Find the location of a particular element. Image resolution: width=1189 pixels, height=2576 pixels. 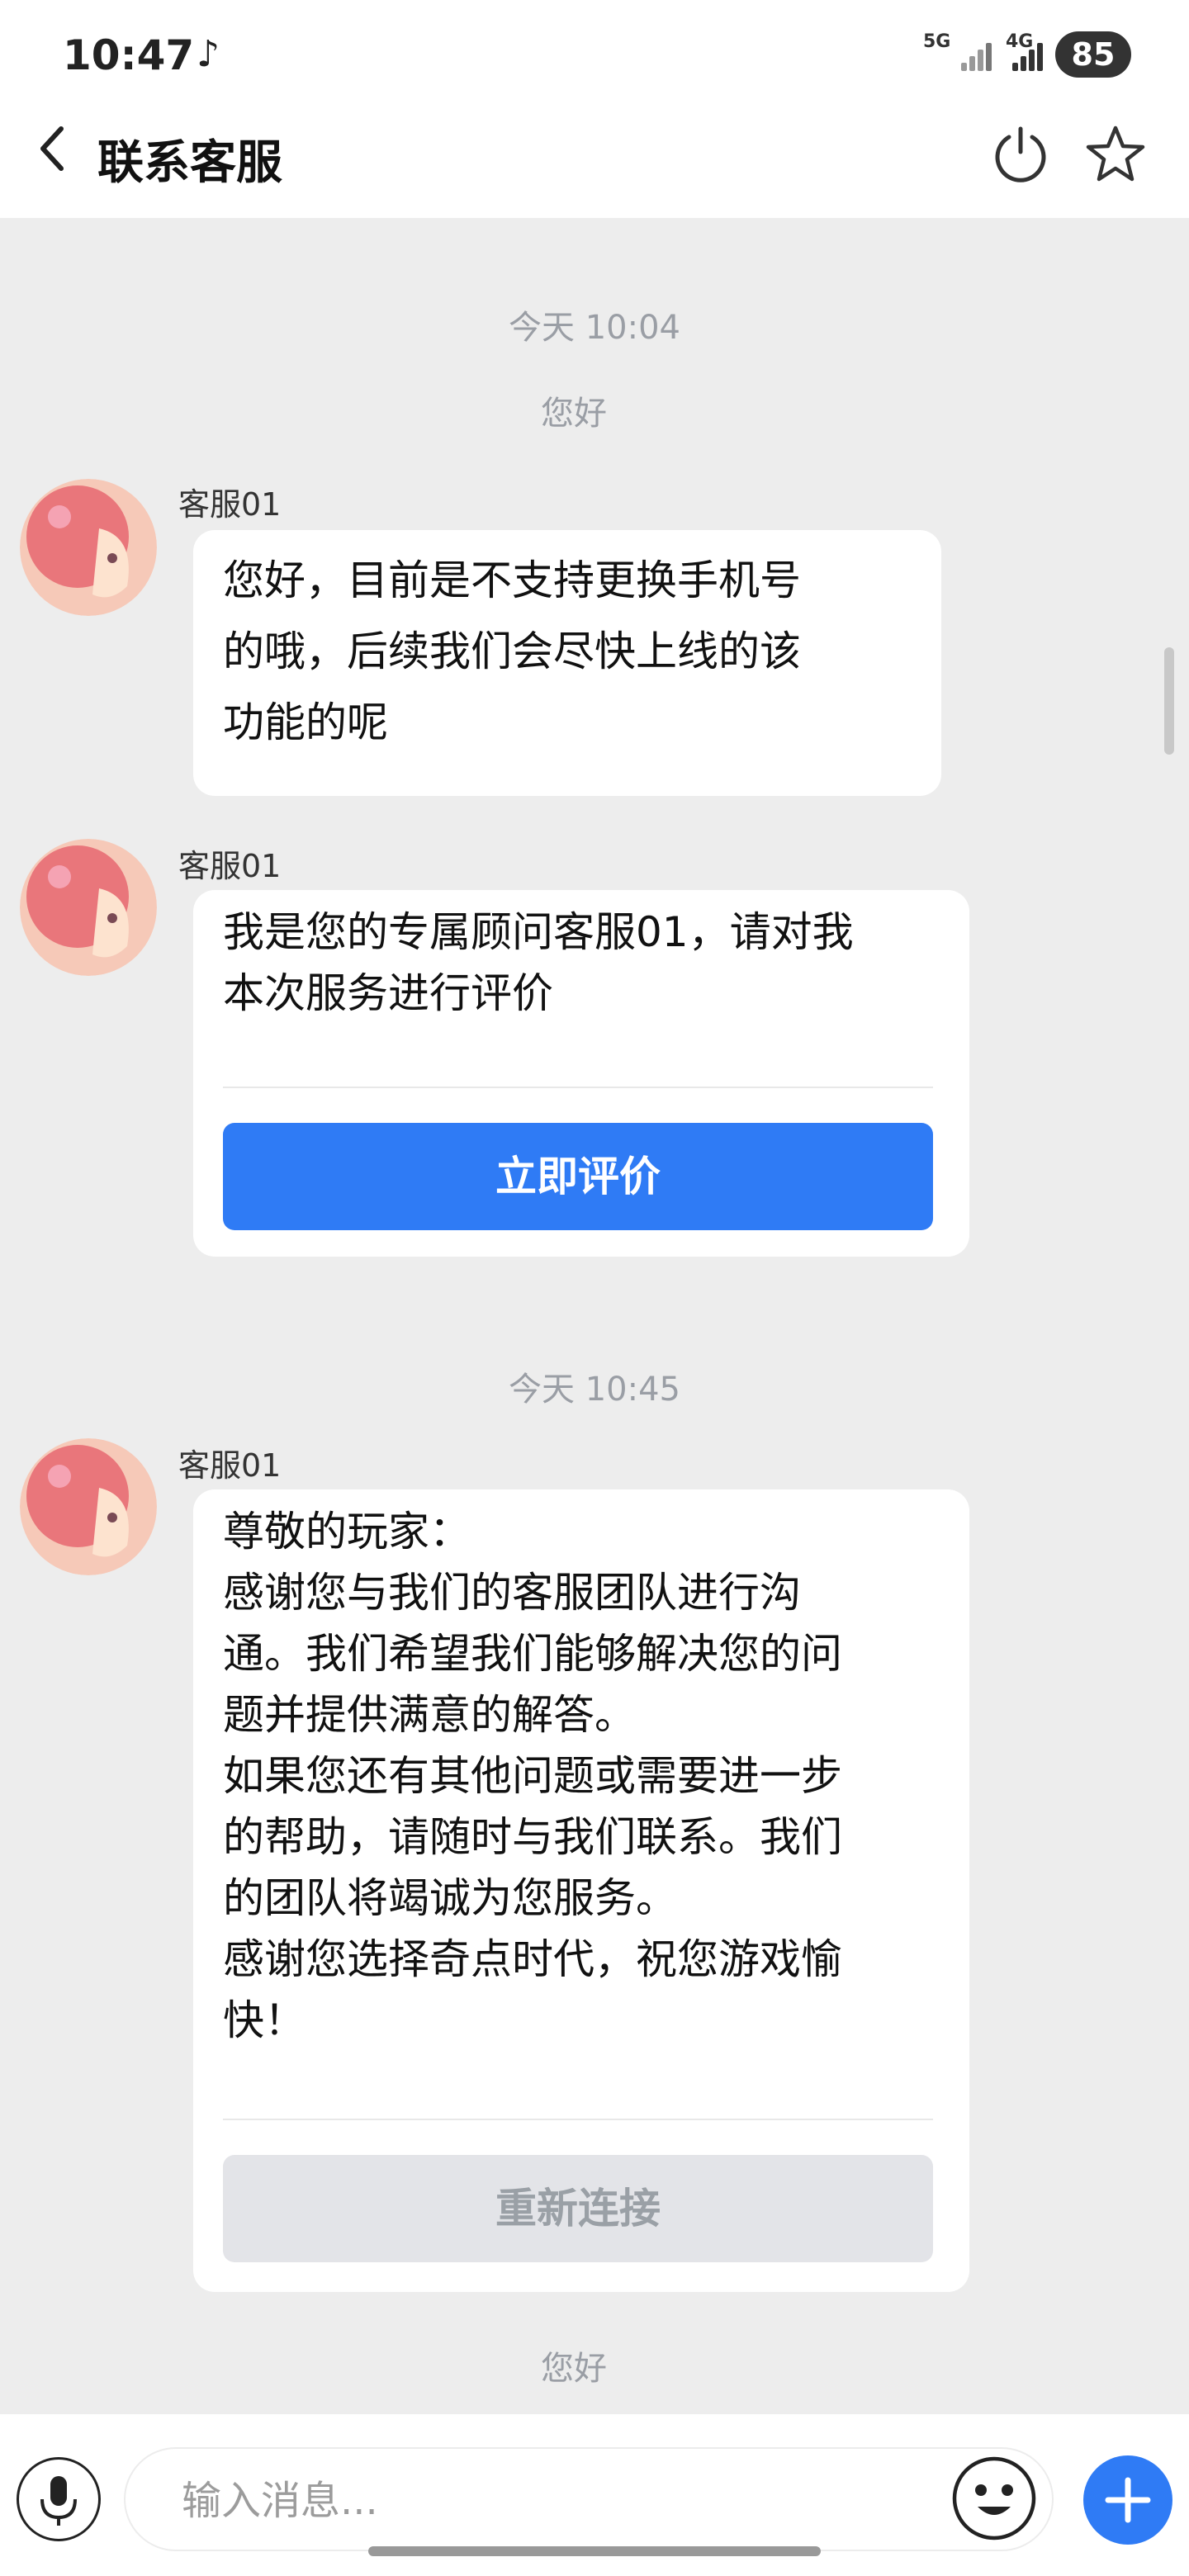

message-input is located at coordinates (553, 2500).